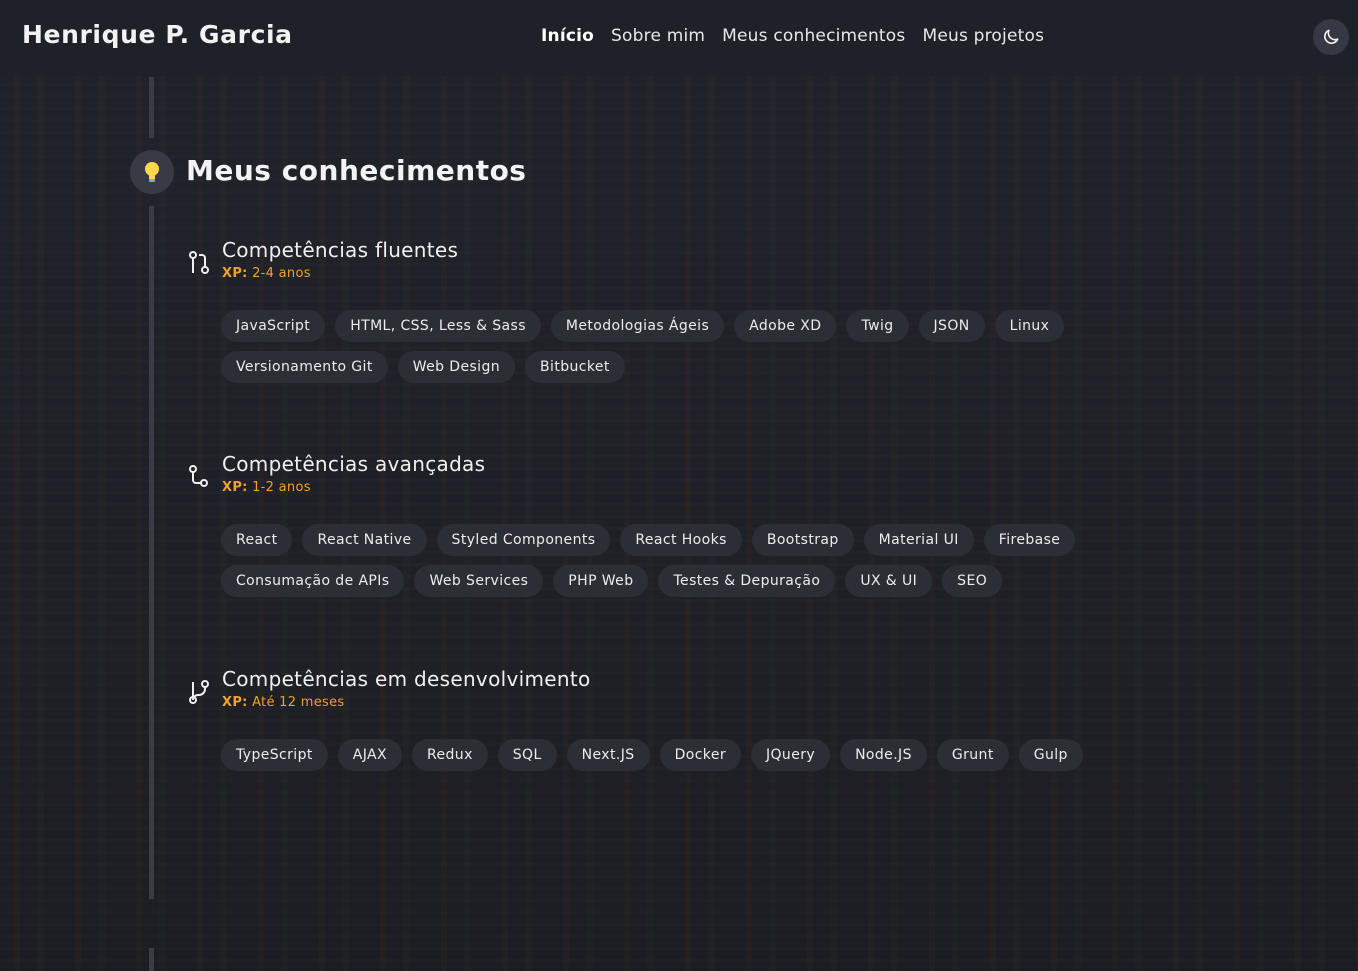 This screenshot has height=971, width=1358. Describe the element at coordinates (802, 540) in the screenshot. I see `skill-tag: Bootstrap` at that location.